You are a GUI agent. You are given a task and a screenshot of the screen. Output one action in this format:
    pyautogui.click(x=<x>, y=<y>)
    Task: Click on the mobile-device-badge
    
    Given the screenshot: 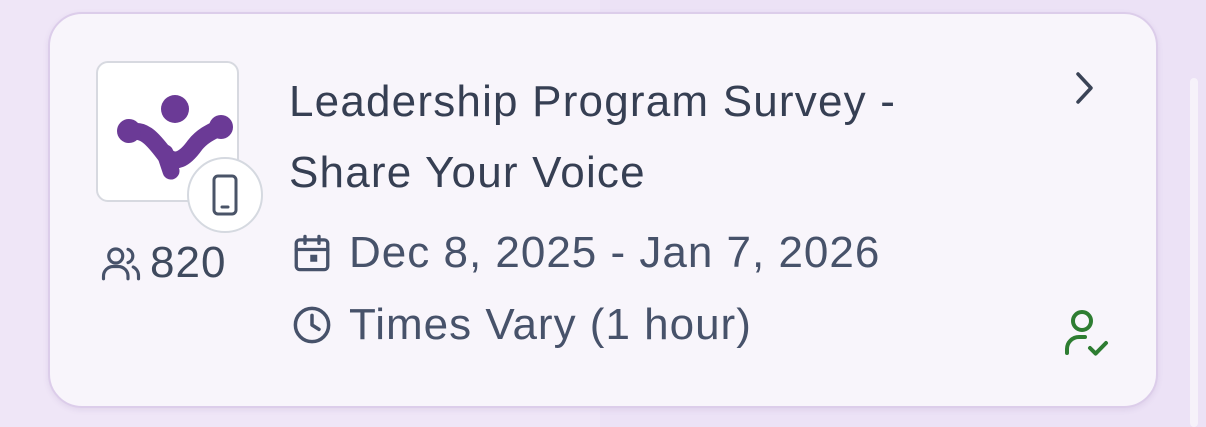 What is the action you would take?
    pyautogui.click(x=225, y=195)
    